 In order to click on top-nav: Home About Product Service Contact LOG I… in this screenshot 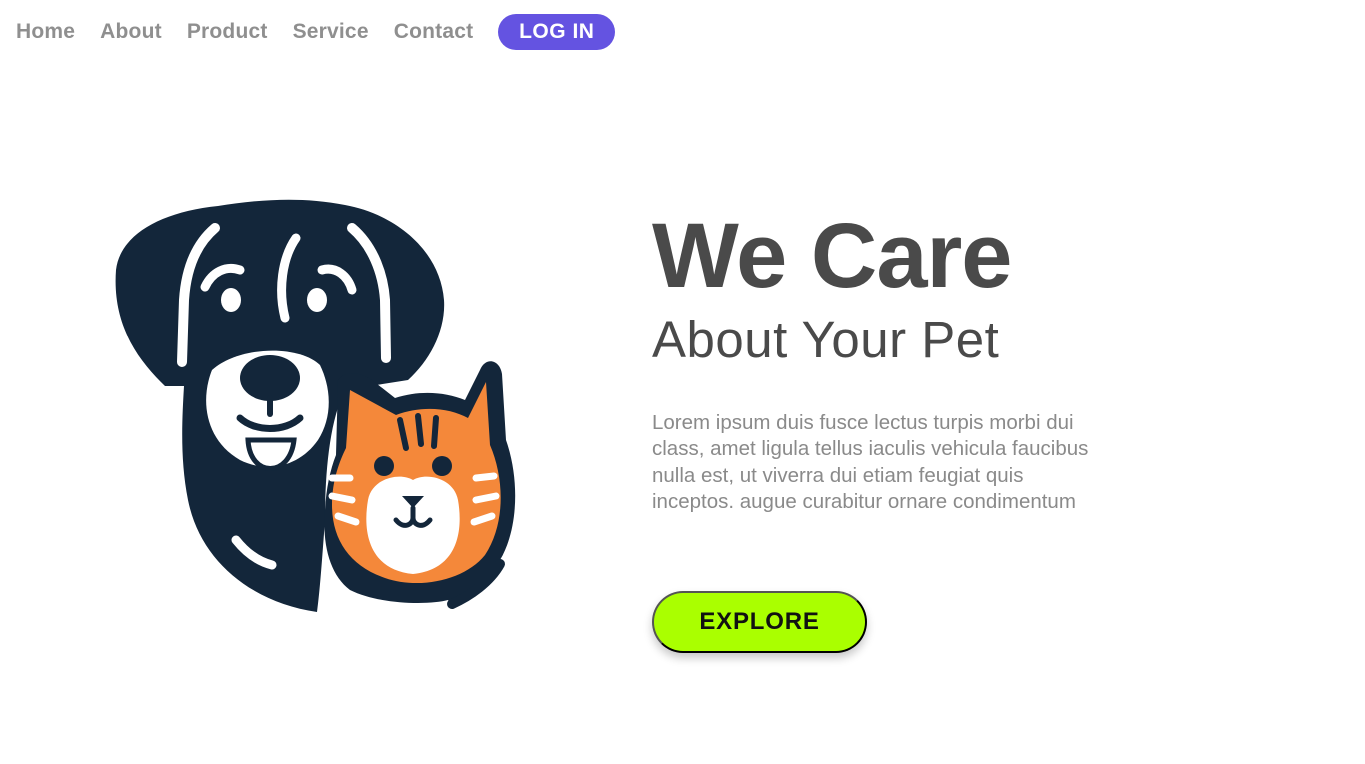, I will do `click(316, 32)`.